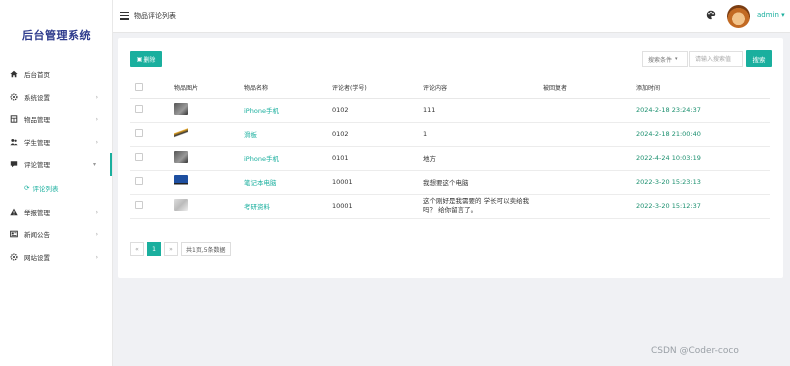 This screenshot has width=790, height=366. I want to click on author-cell: 0101, so click(377, 158).